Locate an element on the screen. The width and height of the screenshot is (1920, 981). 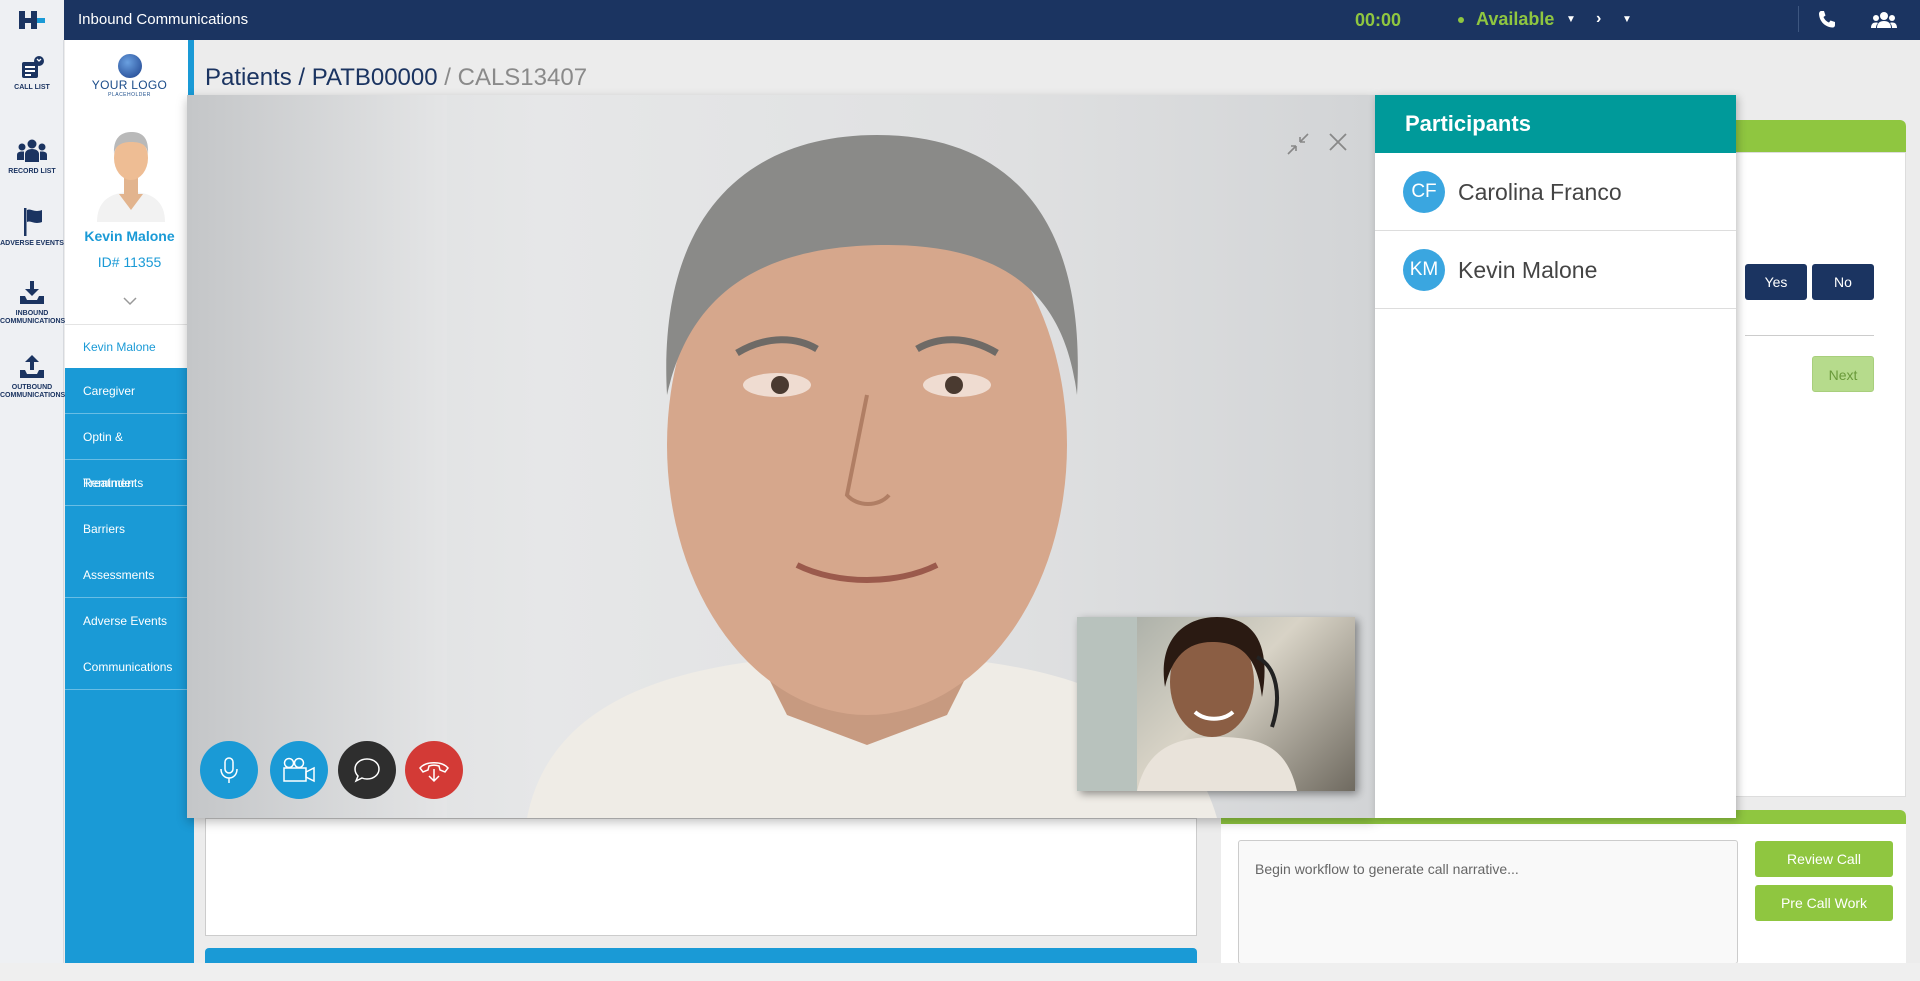
video-background-window is located at coordinates (317, 456).